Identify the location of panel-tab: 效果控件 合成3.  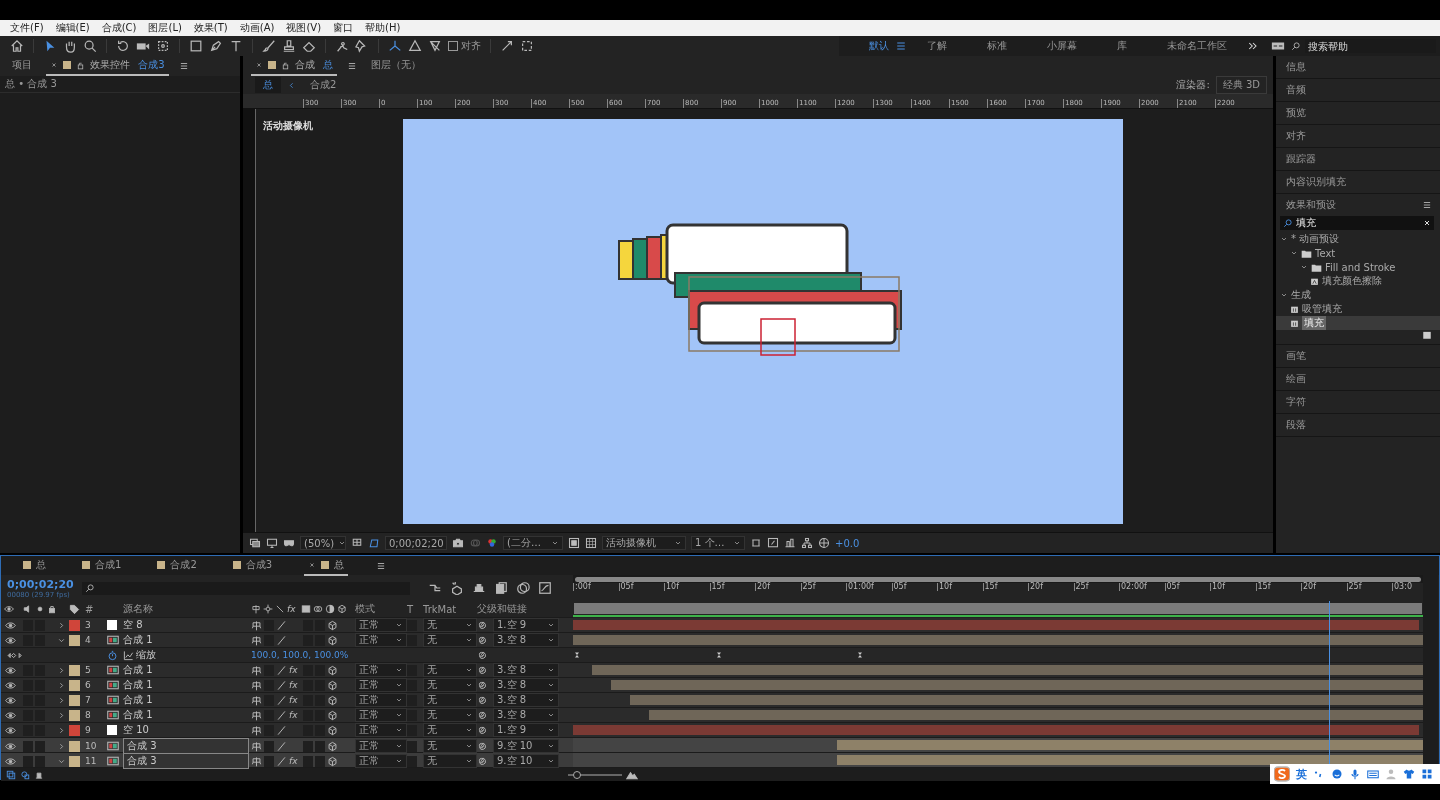
(107, 66).